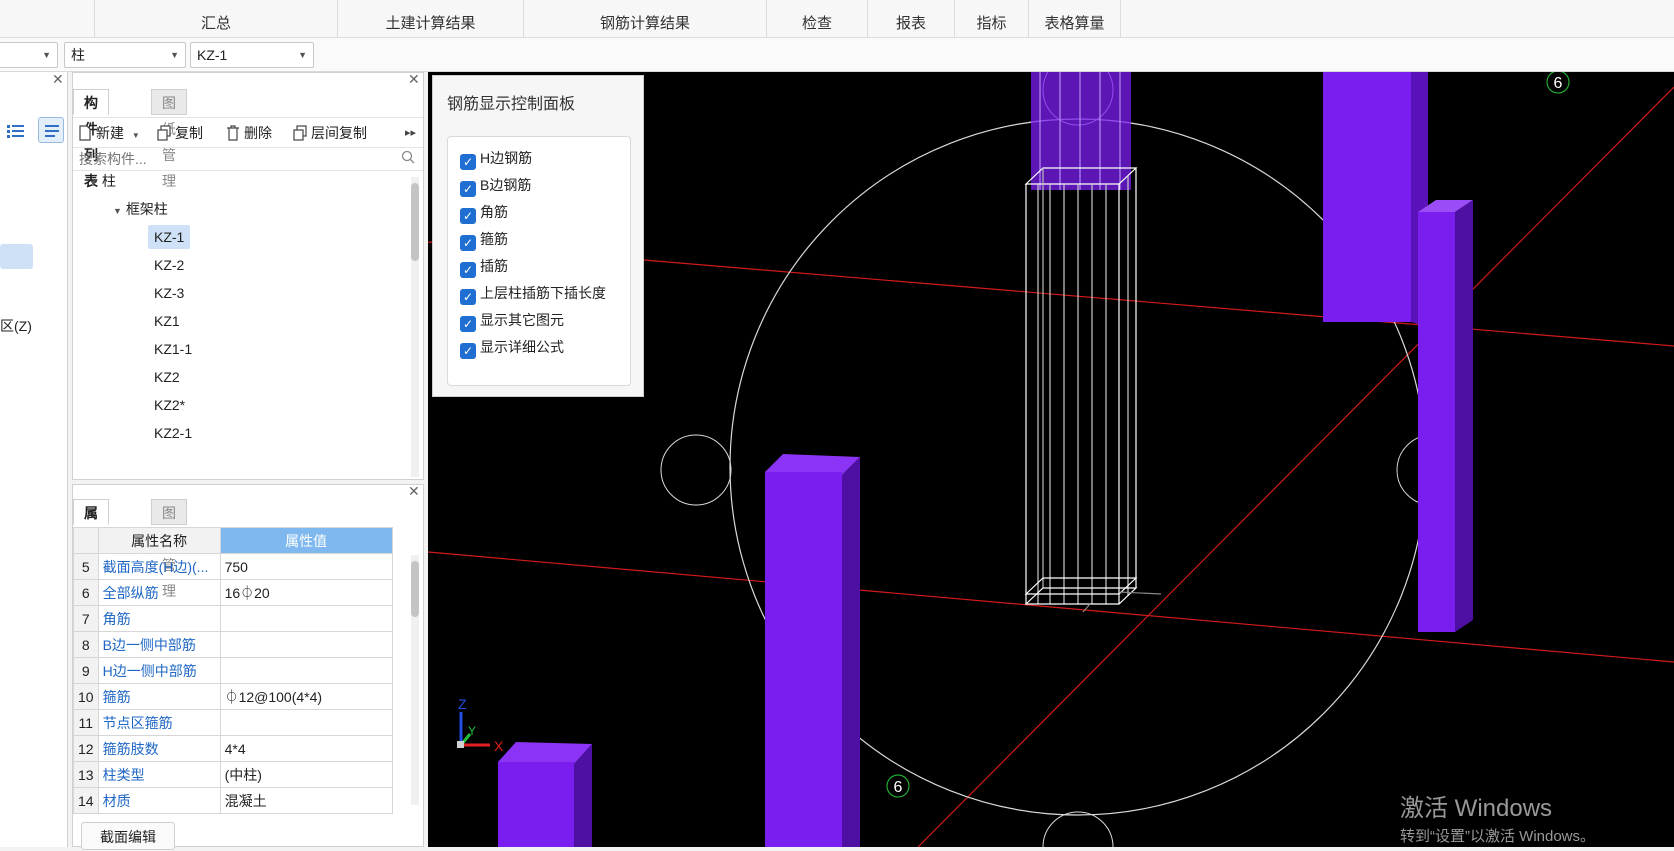  Describe the element at coordinates (512, 347) in the screenshot. I see `option-show-detailed-formula: ✓ 显示详细公式` at that location.